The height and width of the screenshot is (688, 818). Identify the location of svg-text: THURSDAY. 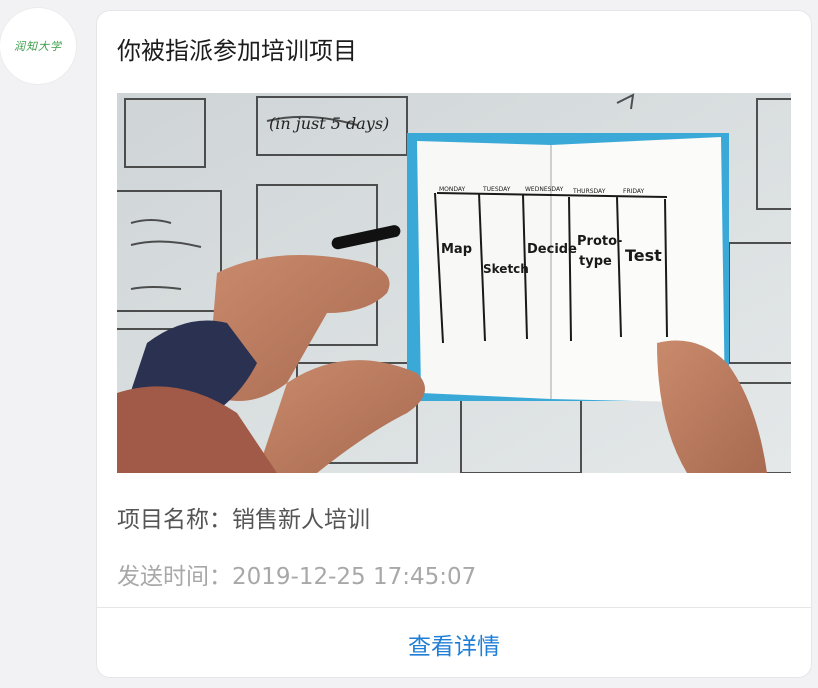
(589, 191).